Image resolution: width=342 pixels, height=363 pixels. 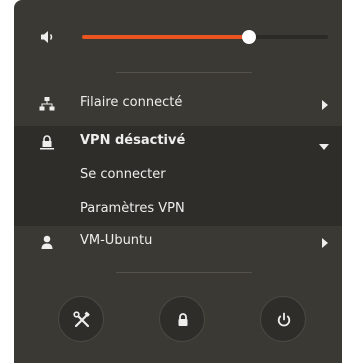 I want to click on menu-item-wired: Filaire connecté, so click(x=178, y=104).